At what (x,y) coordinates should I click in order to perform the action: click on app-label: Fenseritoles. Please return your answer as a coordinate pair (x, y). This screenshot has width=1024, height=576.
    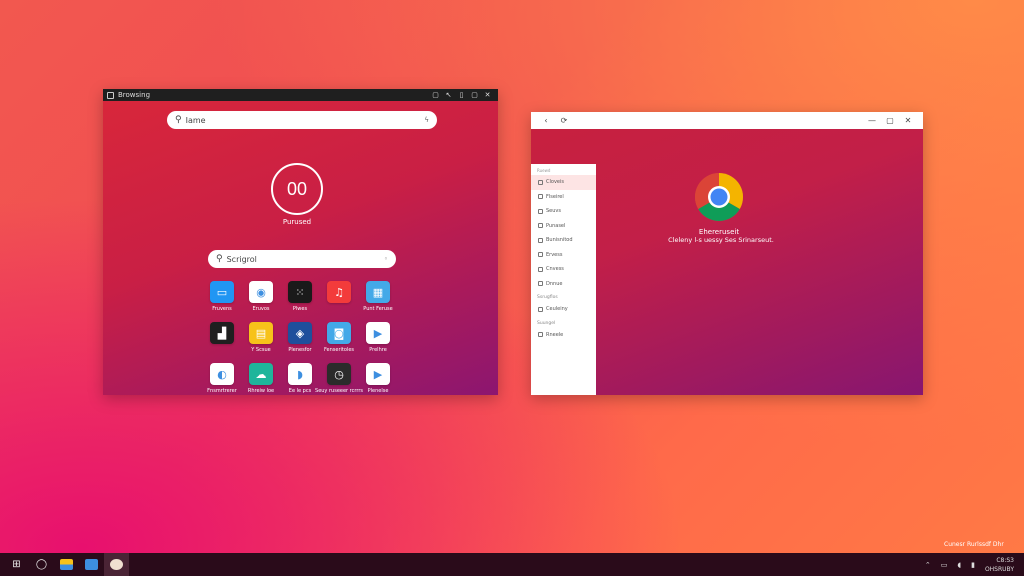
    Looking at the image, I should click on (339, 350).